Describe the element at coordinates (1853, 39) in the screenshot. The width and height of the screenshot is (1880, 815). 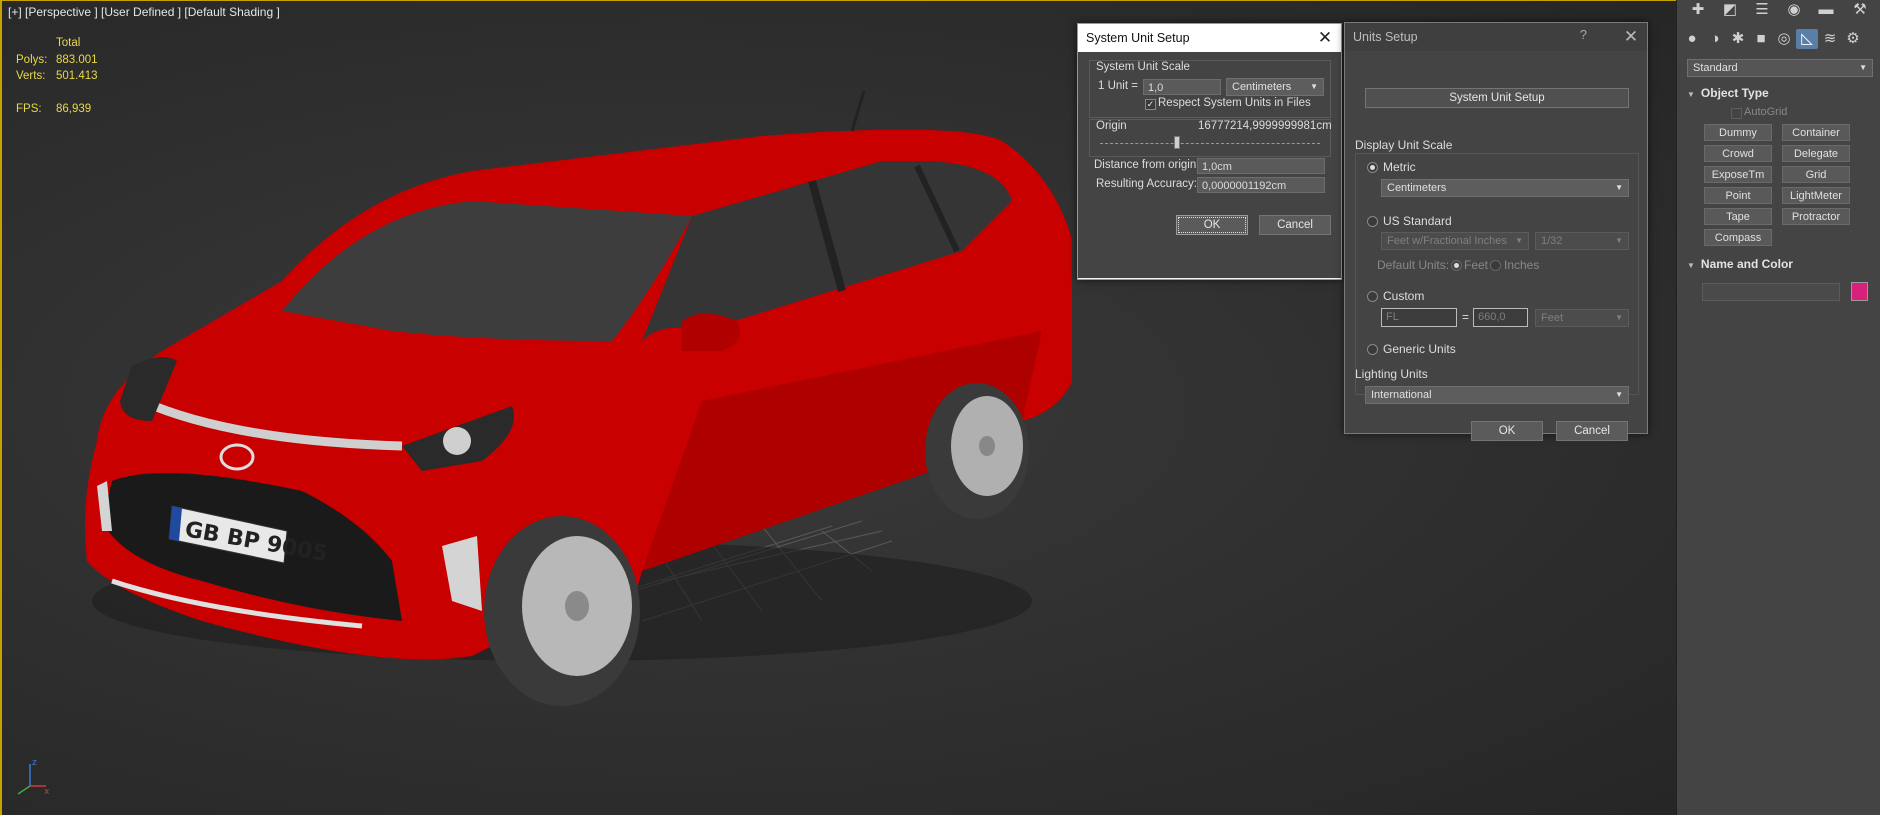
I see `systems-icon: ⚙` at that location.